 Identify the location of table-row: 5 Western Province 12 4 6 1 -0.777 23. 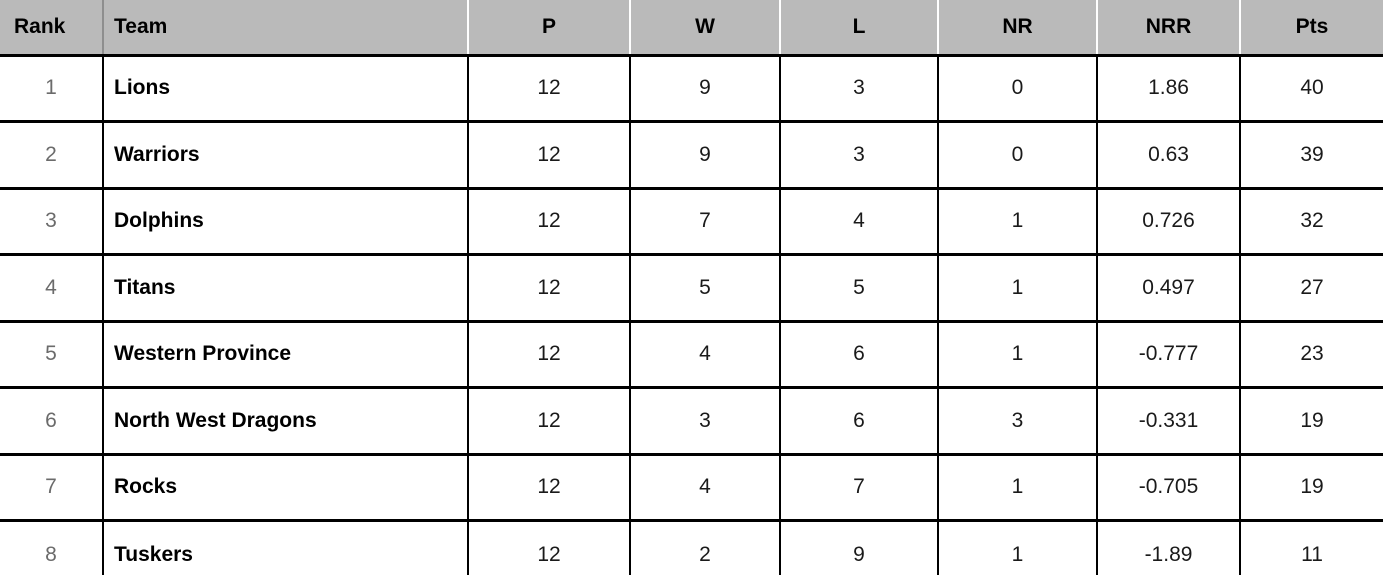
(691, 355).